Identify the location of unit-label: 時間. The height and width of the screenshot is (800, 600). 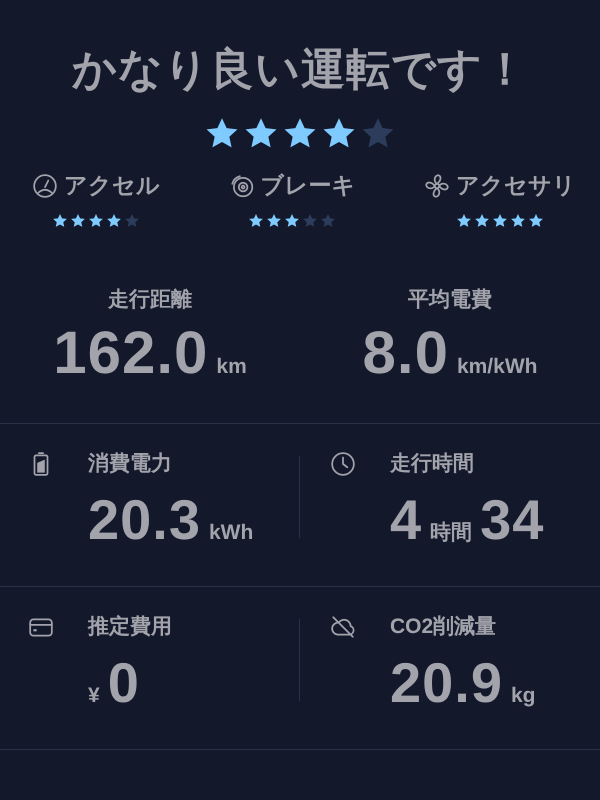
(451, 533).